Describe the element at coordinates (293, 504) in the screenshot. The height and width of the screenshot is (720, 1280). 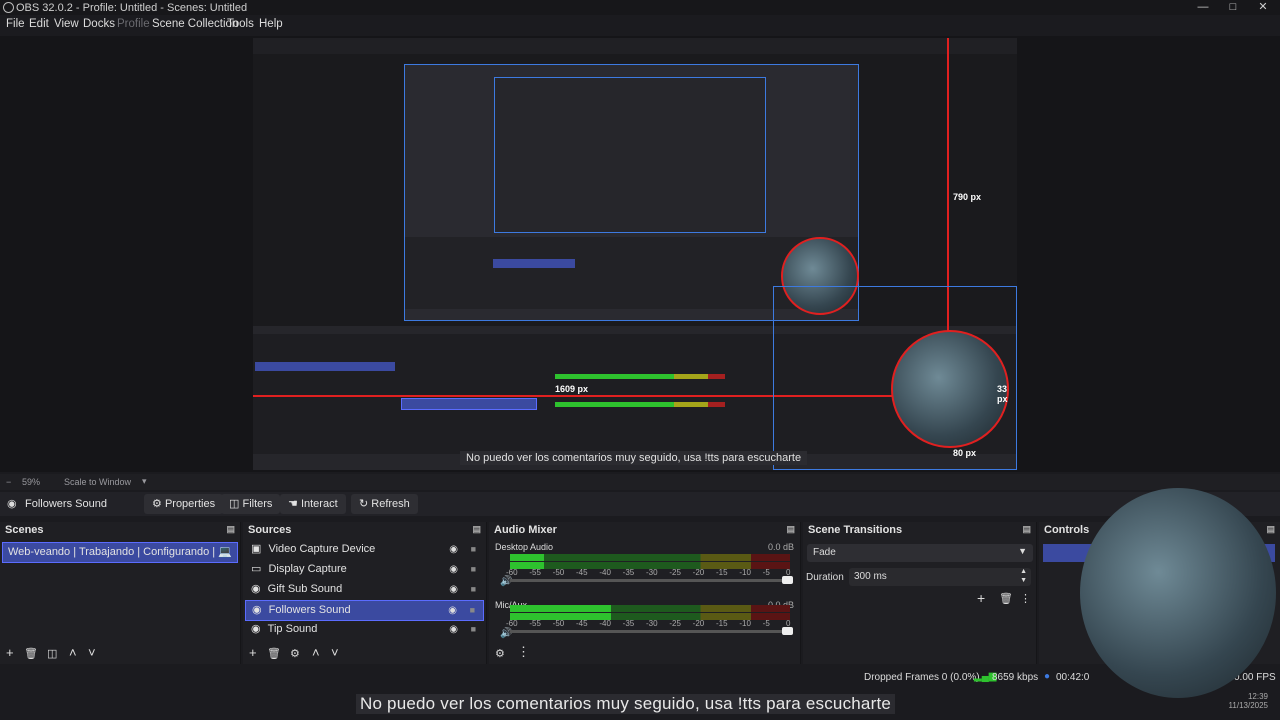
I see `pointer-icon: ☚` at that location.